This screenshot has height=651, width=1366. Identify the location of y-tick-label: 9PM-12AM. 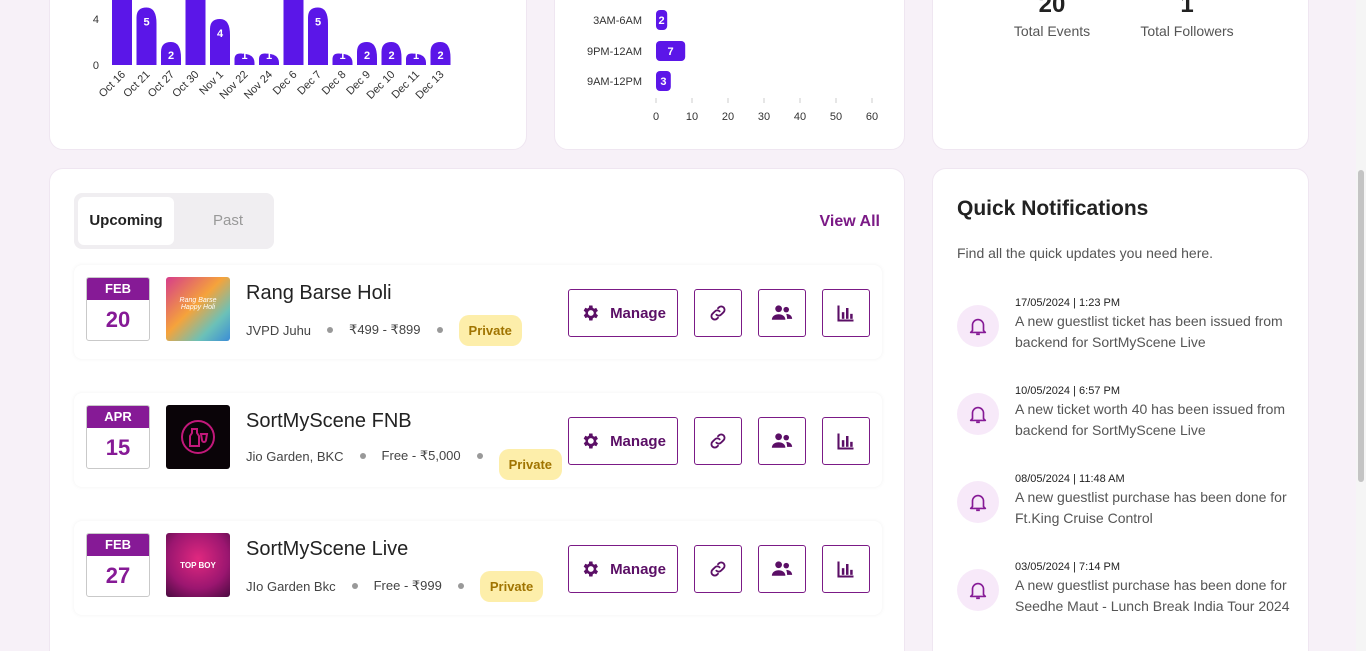
(614, 52).